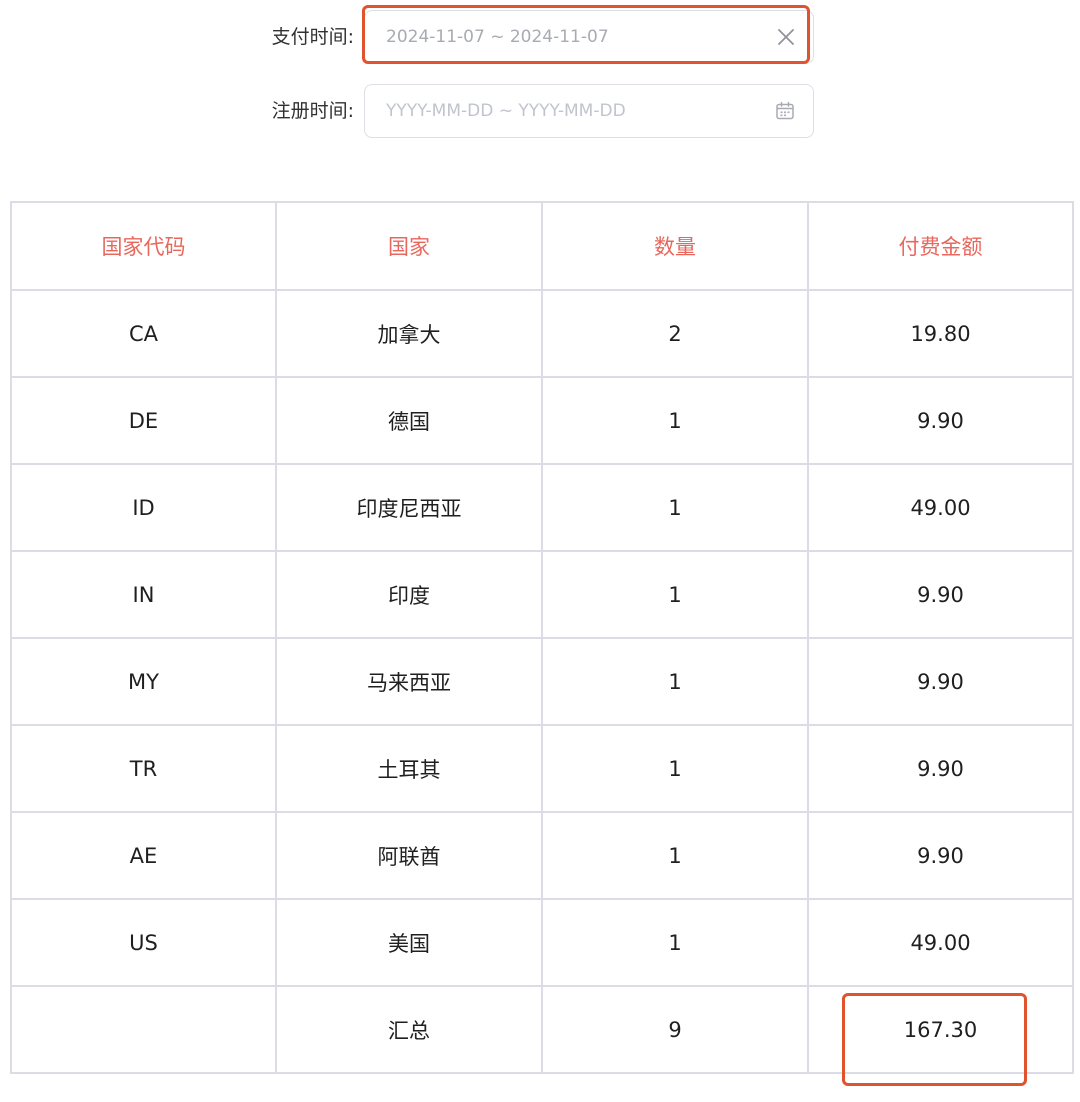  I want to click on table-row: IN 印度 1 9.90, so click(542, 594).